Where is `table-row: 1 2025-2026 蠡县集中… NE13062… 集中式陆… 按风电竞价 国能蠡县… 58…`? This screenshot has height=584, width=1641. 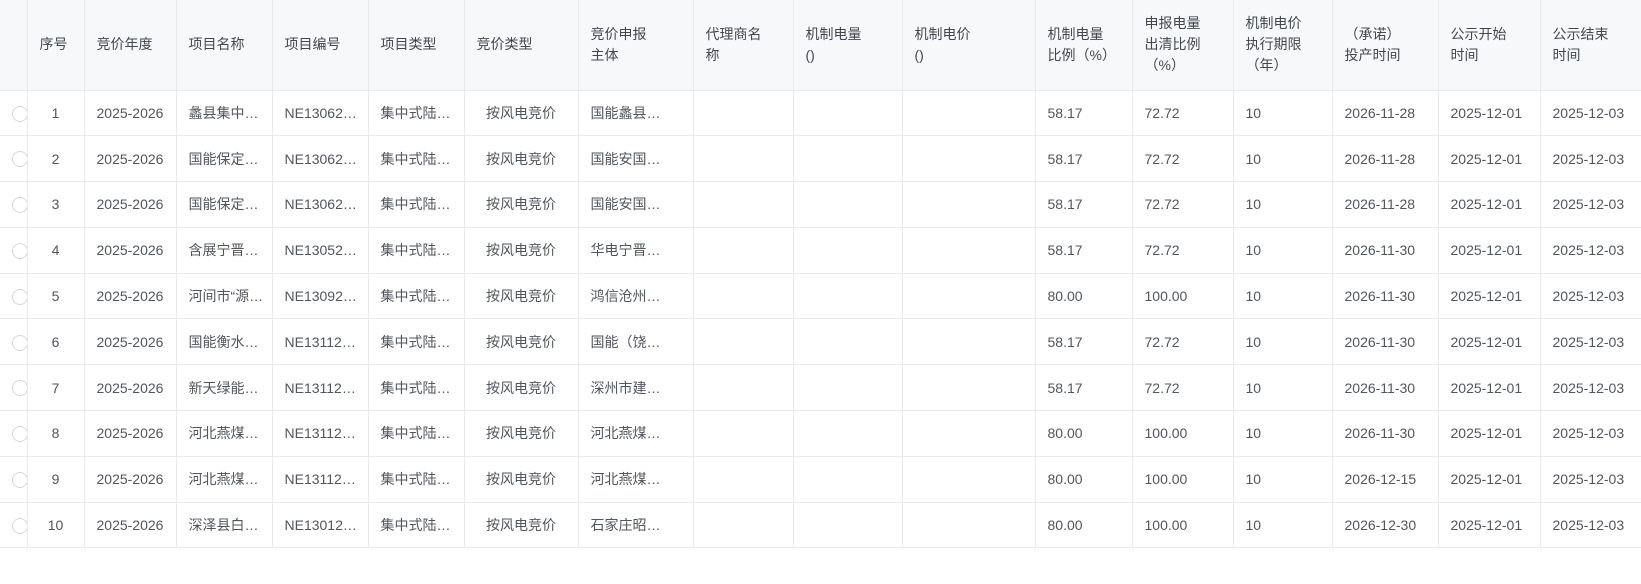
table-row: 1 2025-2026 蠡县集中… NE13062… 集中式陆… 按风电竞价 国能蠡县… 58… is located at coordinates (820, 113).